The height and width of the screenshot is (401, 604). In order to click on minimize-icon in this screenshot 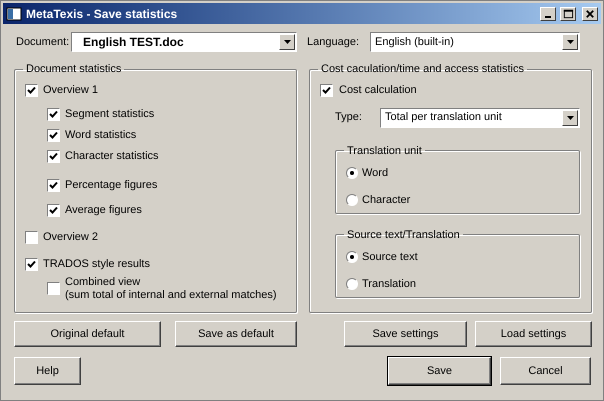, I will do `click(548, 17)`.